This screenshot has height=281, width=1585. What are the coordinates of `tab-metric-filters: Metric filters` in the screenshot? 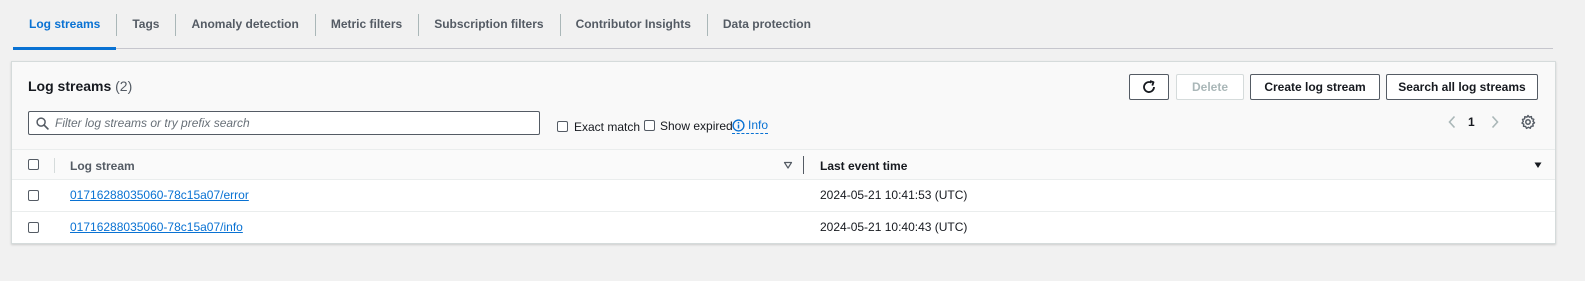 It's located at (366, 24).